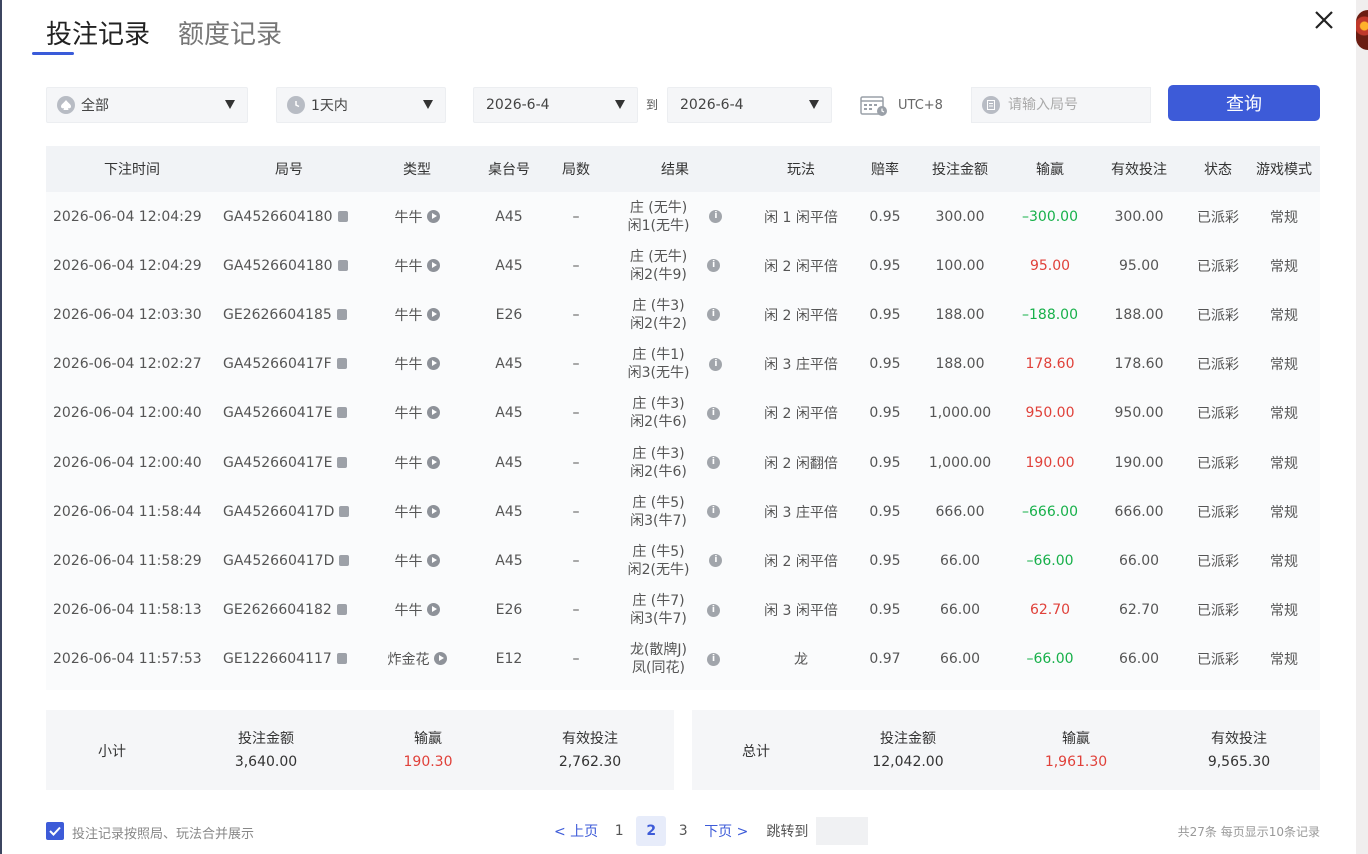  Describe the element at coordinates (874, 106) in the screenshot. I see `calendar-timezone-icon` at that location.